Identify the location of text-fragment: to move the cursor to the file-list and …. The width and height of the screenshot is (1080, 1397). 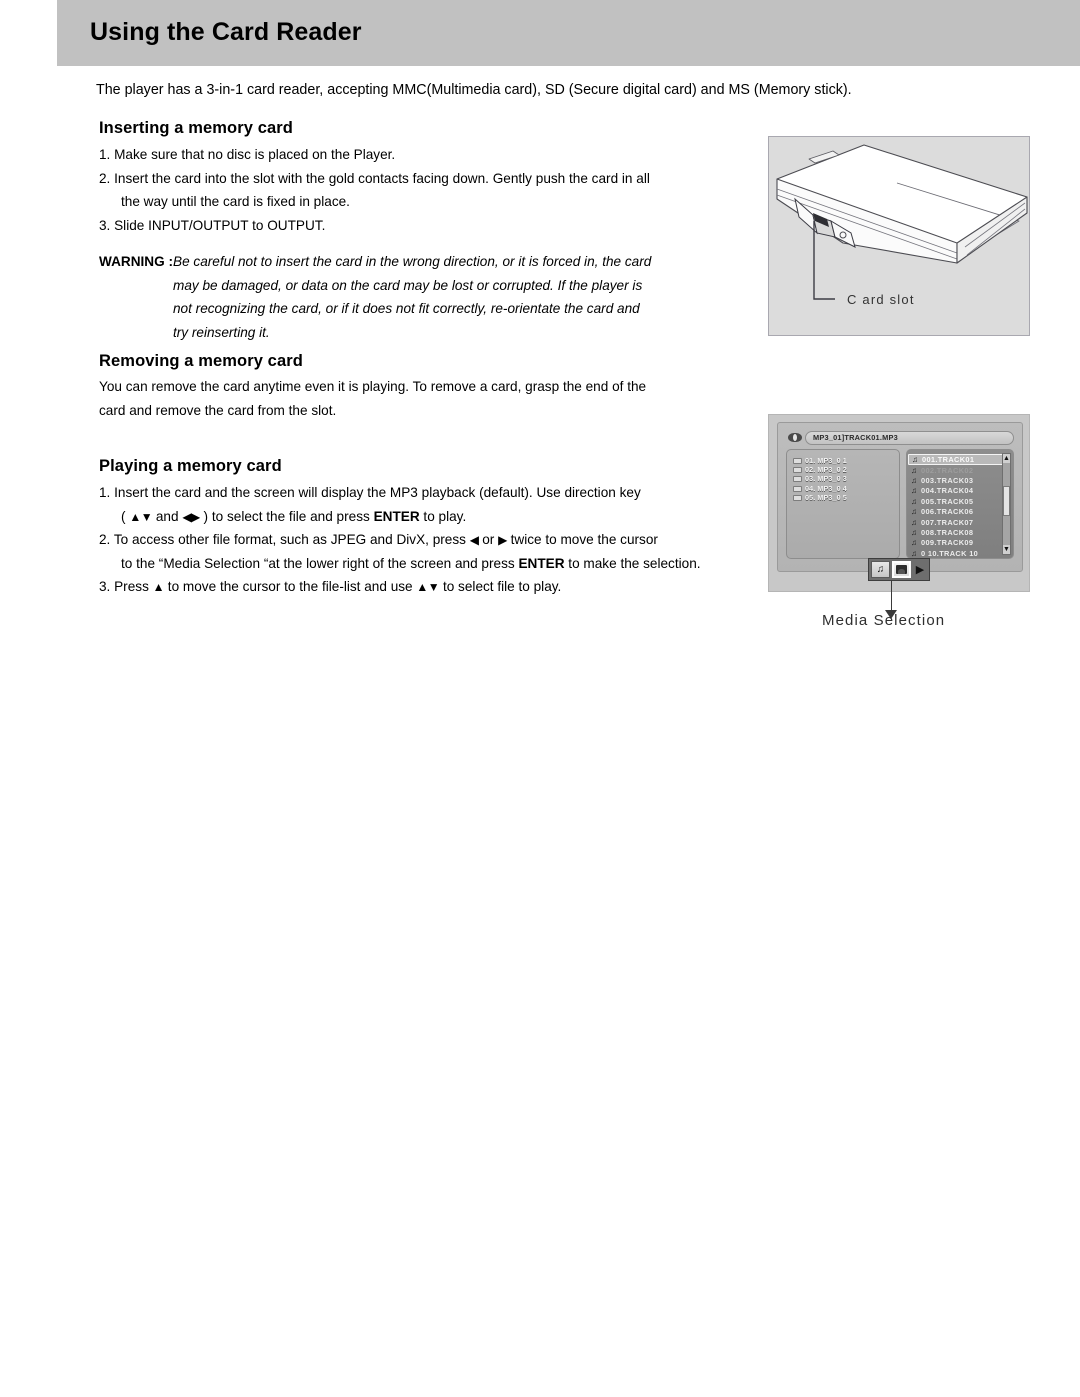
(290, 586).